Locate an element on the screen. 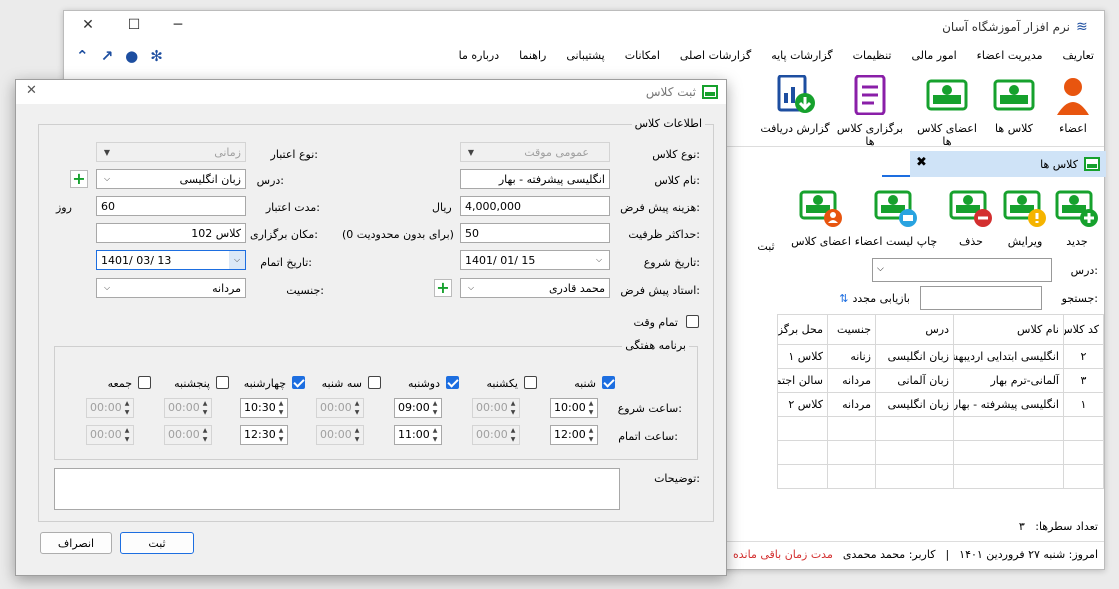 The height and width of the screenshot is (589, 1119). column-header: کد کلاس is located at coordinates (1083, 329).